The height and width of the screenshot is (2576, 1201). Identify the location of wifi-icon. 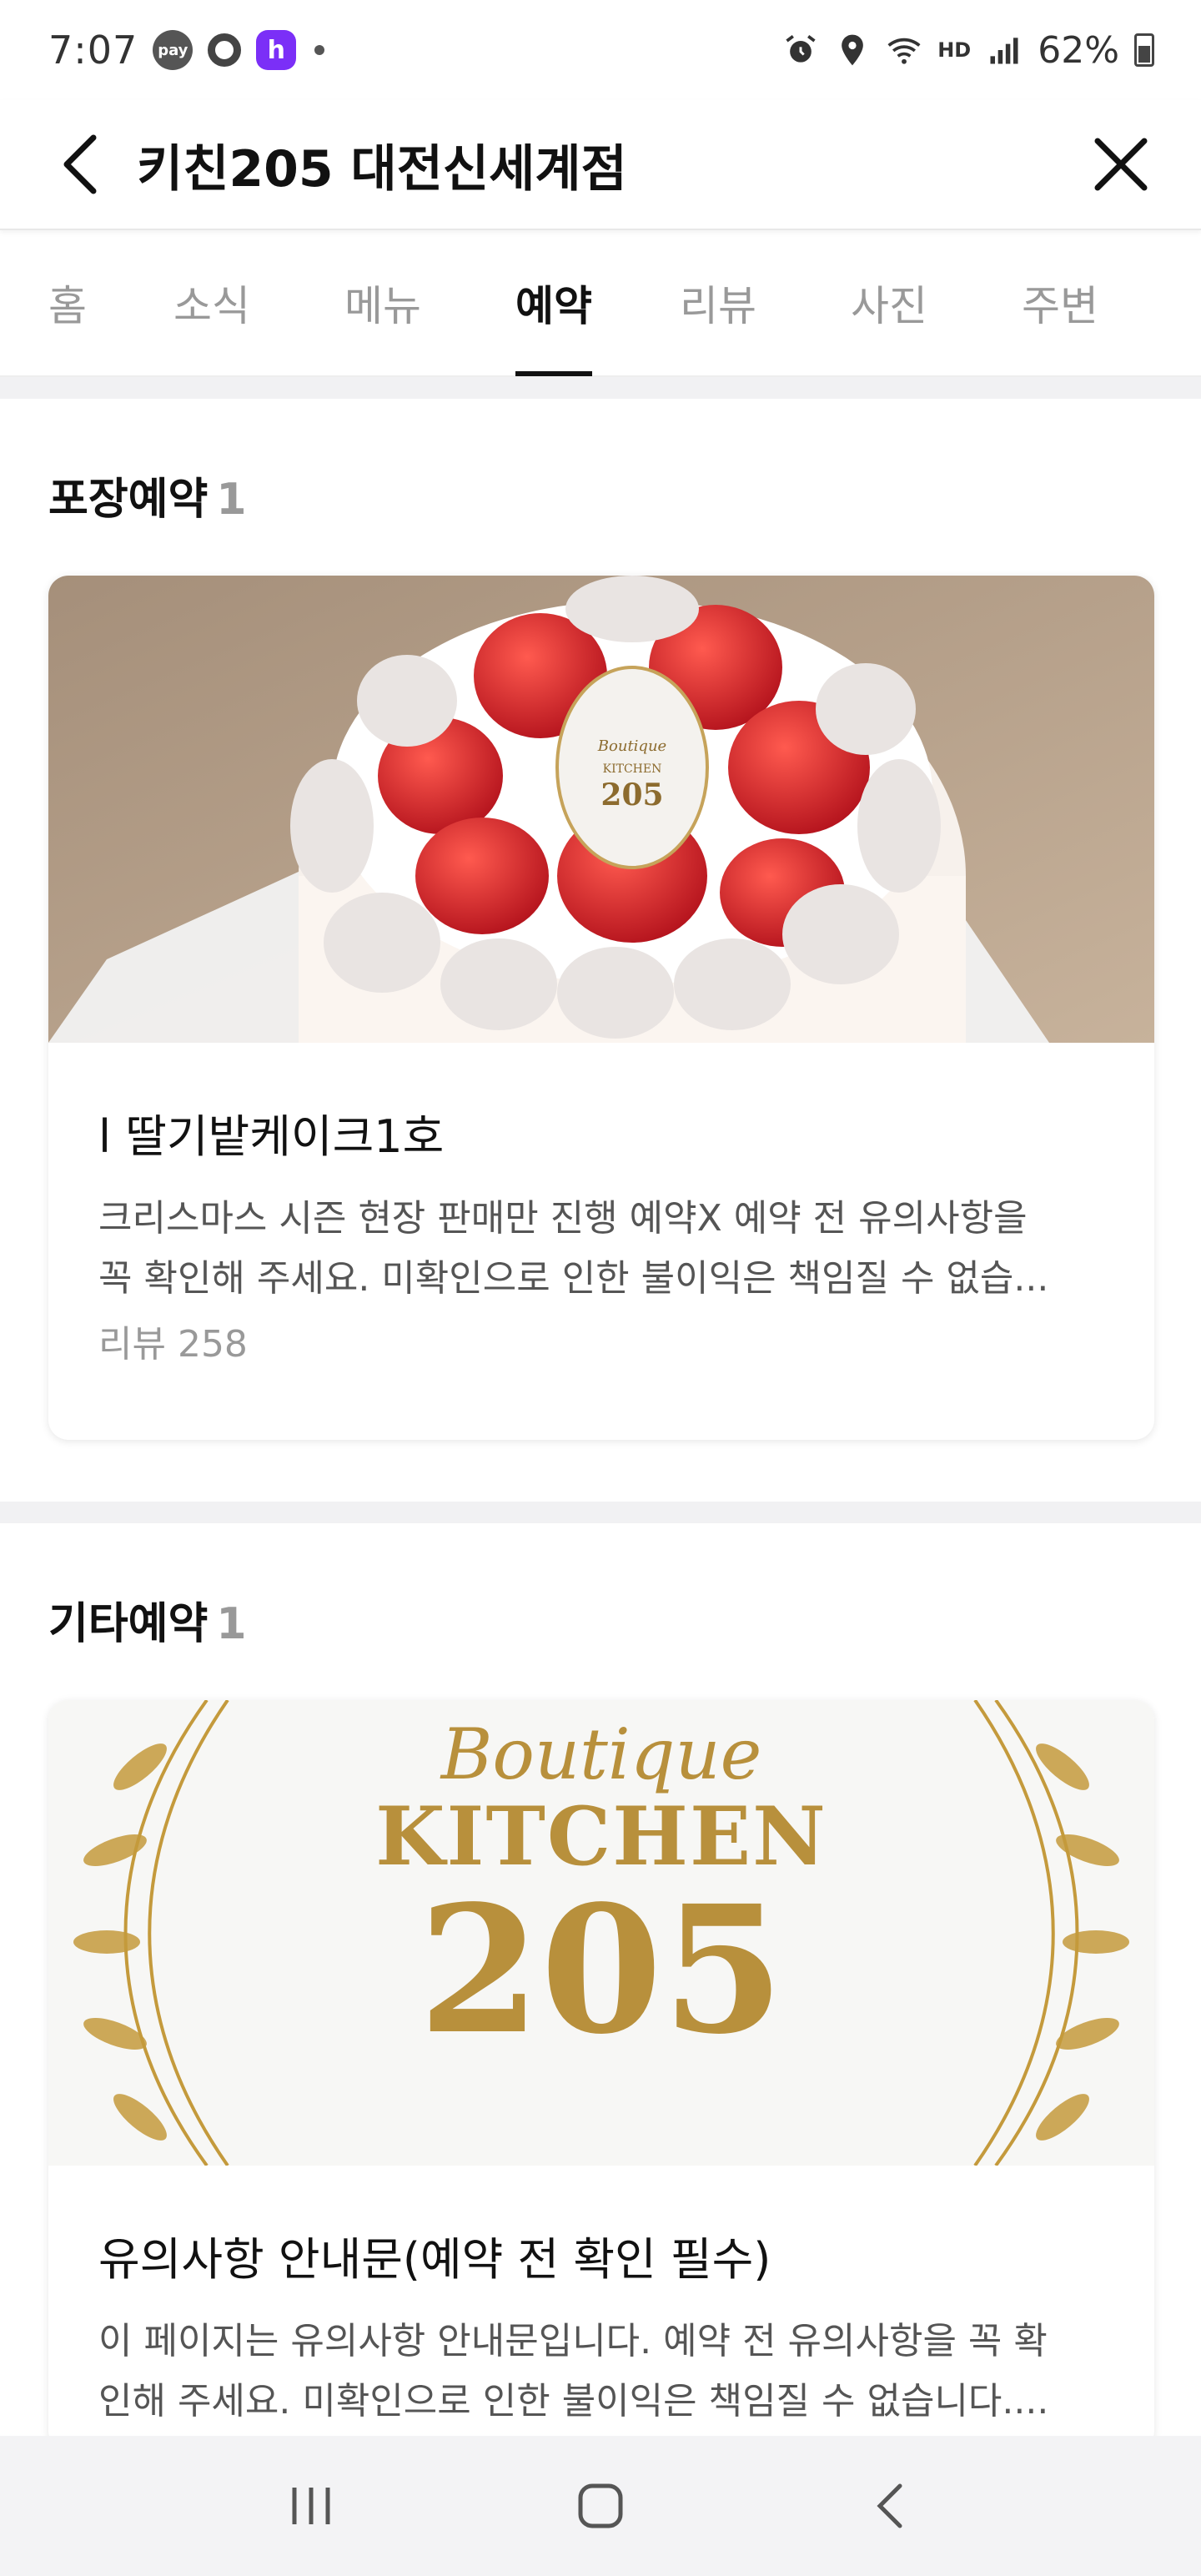
(904, 51).